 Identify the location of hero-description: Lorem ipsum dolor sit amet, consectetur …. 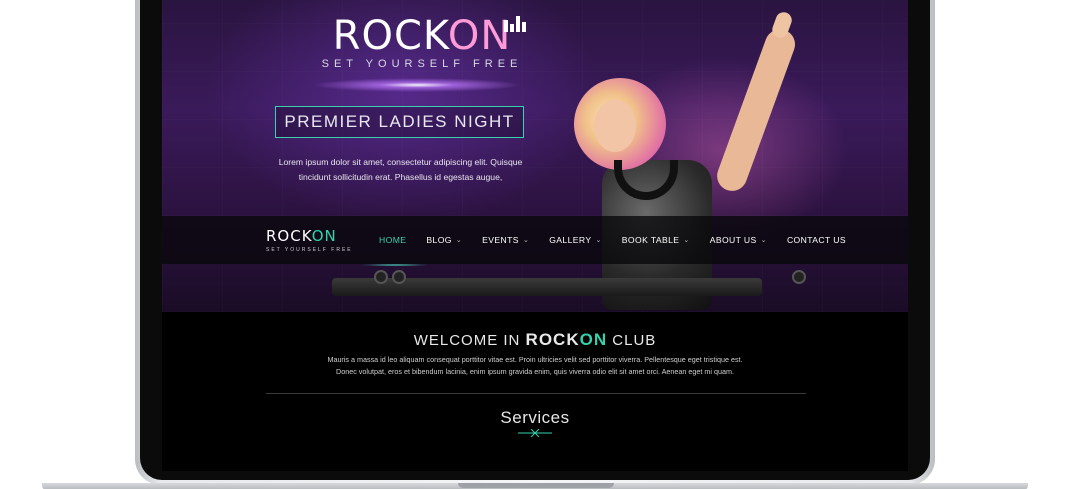
(400, 170).